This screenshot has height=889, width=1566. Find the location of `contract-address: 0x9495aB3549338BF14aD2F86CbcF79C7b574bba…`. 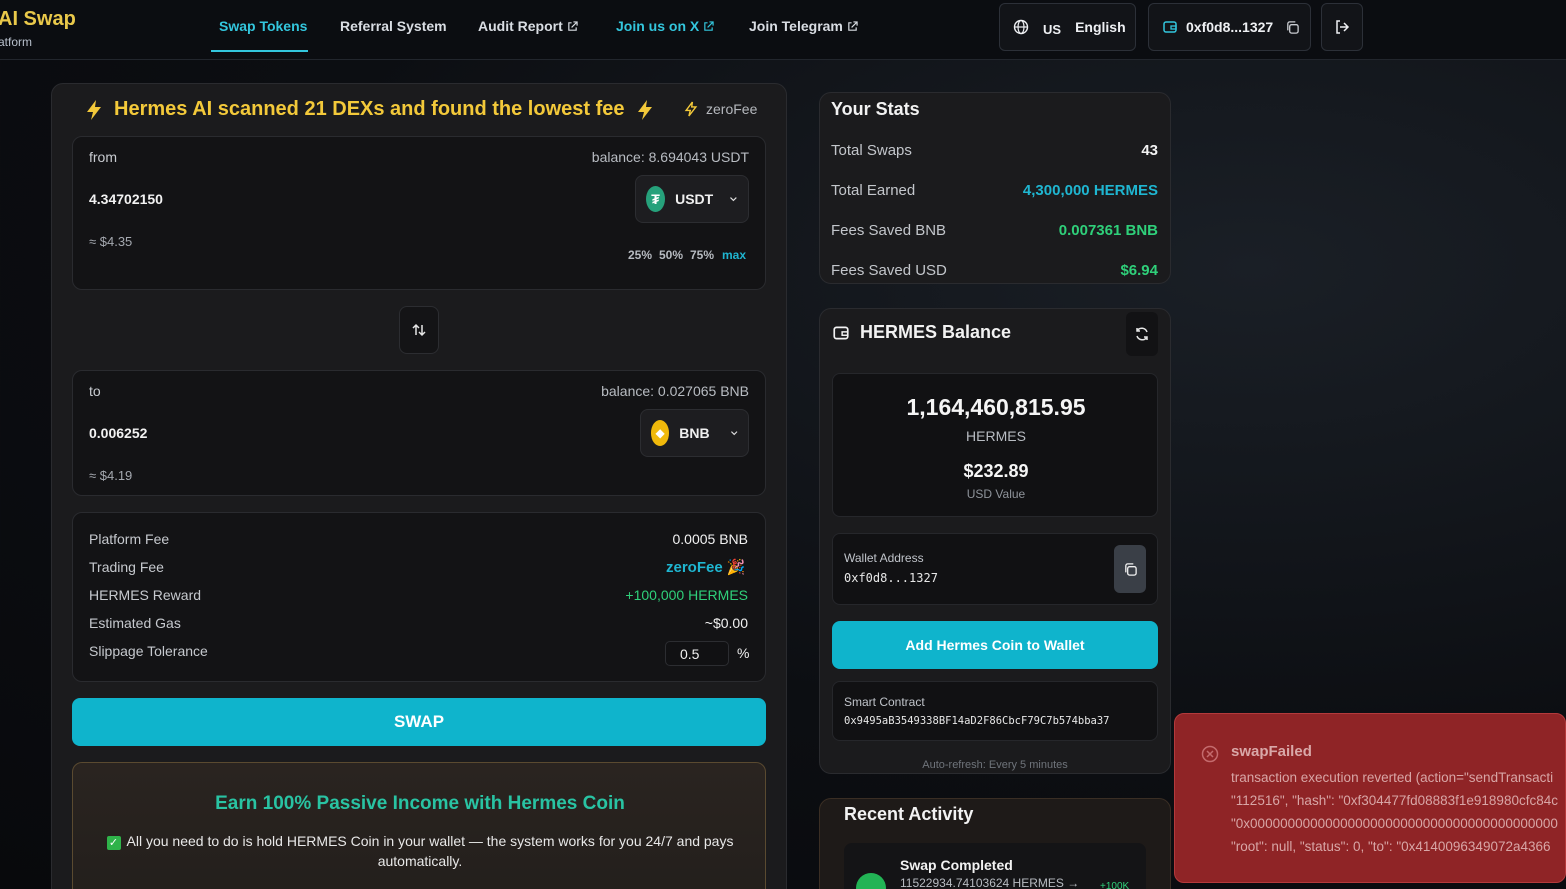

contract-address: 0x9495aB3549338BF14aD2F86CbcF79C7b574bba… is located at coordinates (977, 721).